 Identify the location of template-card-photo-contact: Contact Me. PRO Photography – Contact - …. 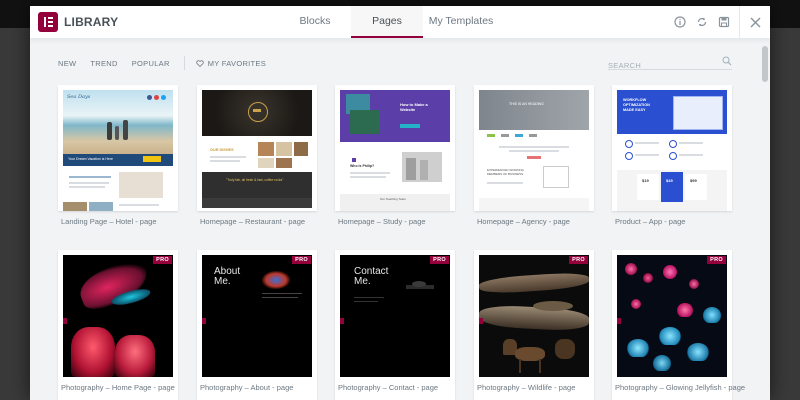
(395, 325).